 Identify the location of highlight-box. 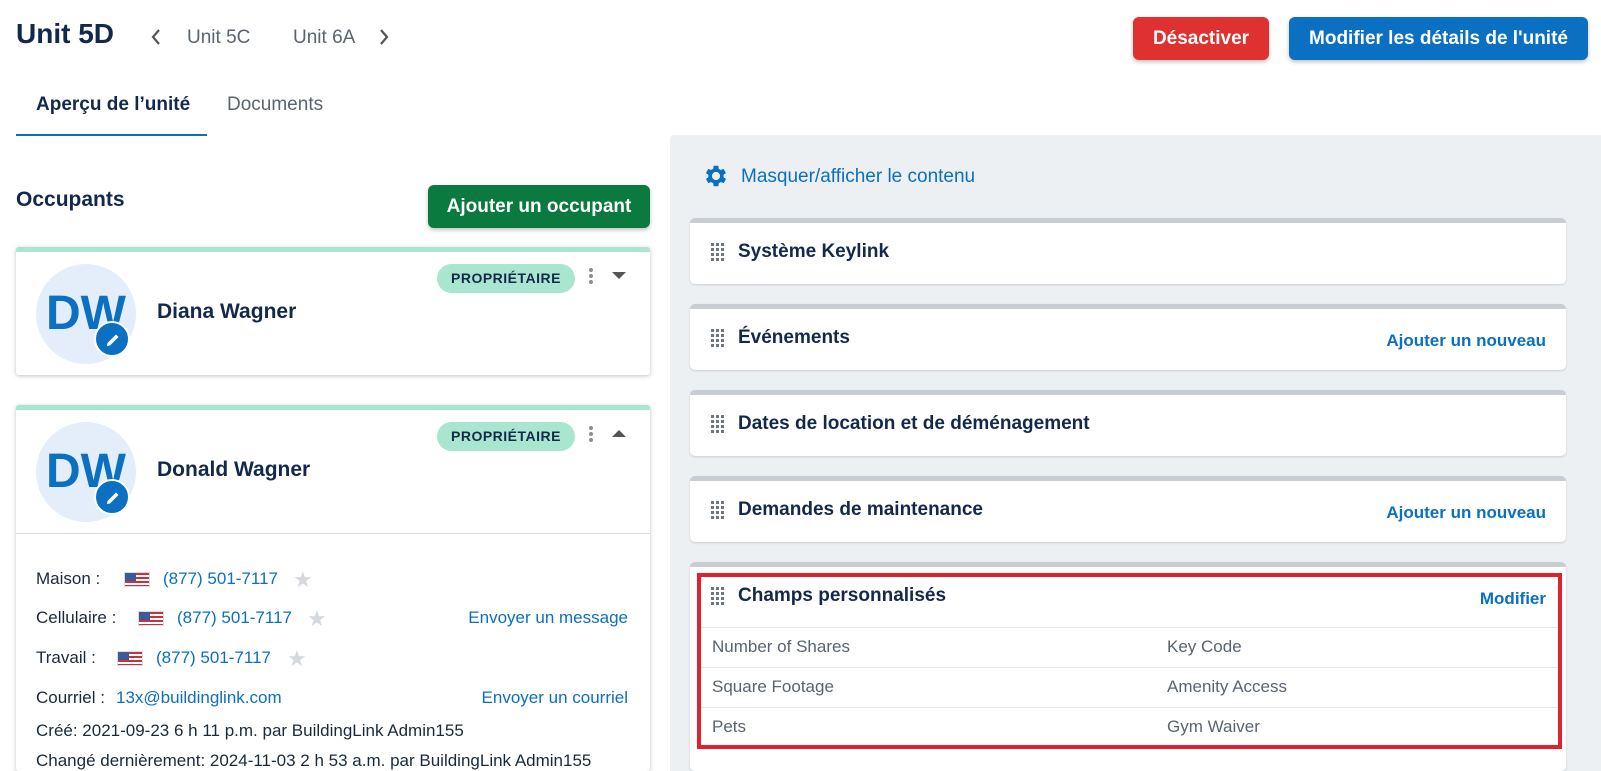
(1129, 661).